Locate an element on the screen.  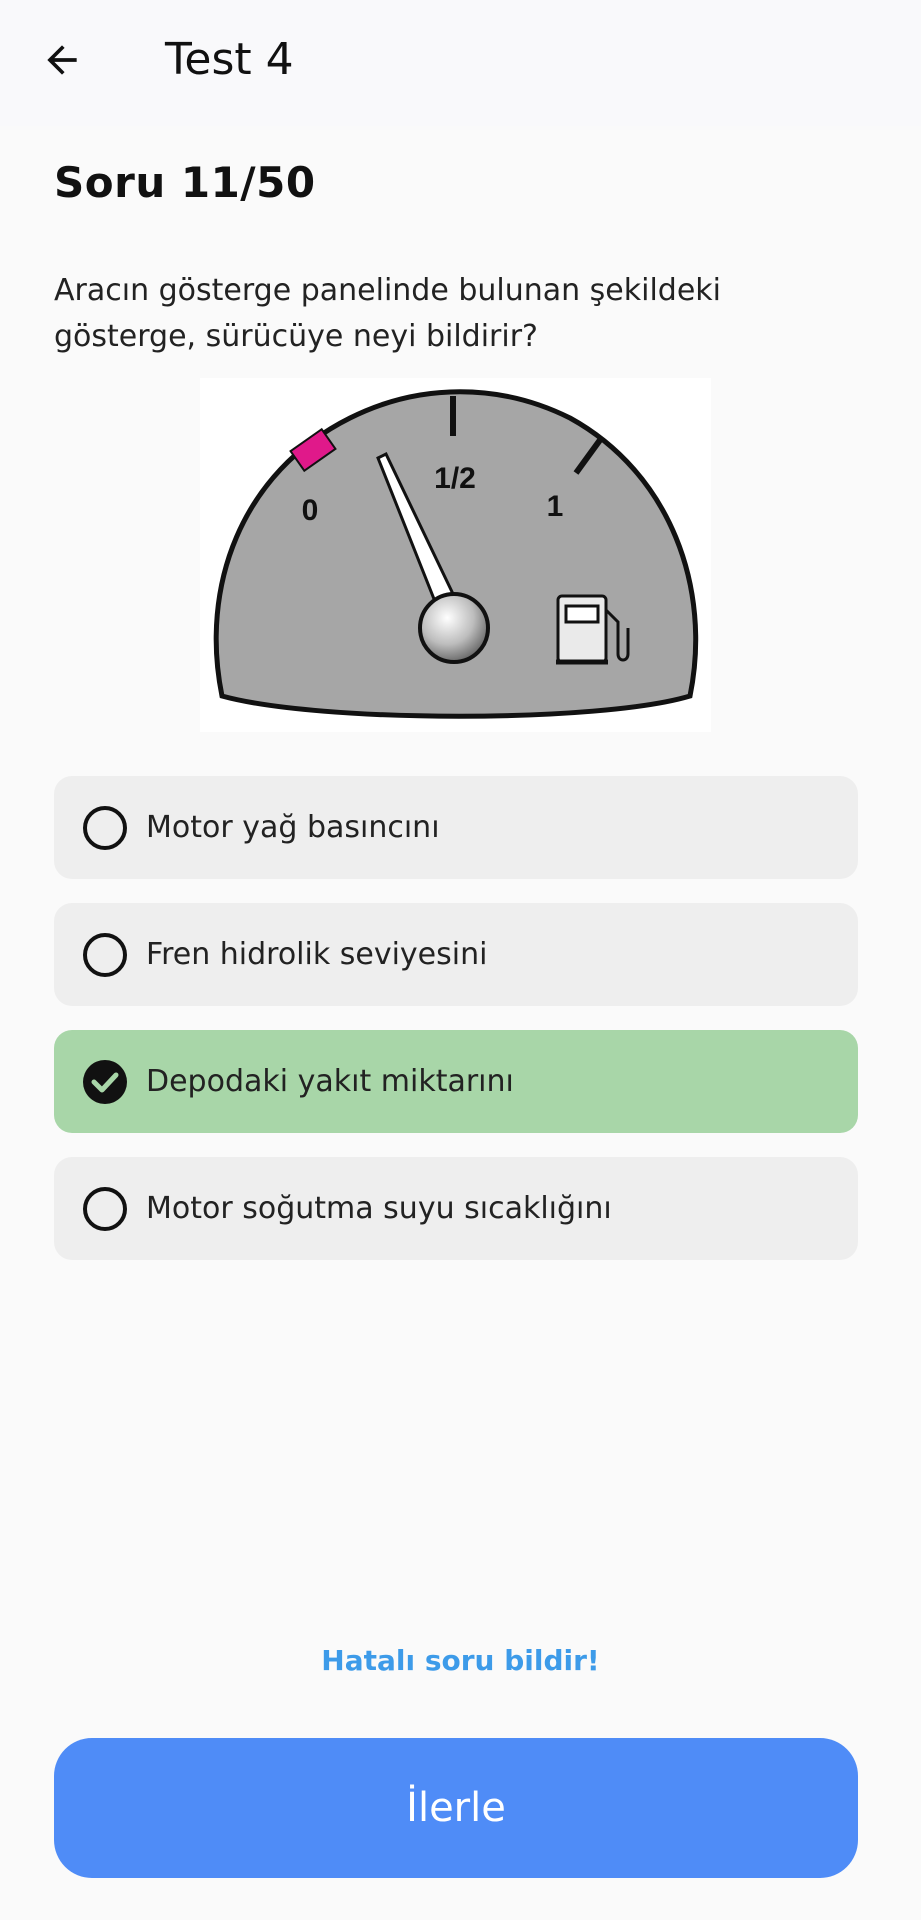
gauge-label-half: 1/2 is located at coordinates (455, 478).